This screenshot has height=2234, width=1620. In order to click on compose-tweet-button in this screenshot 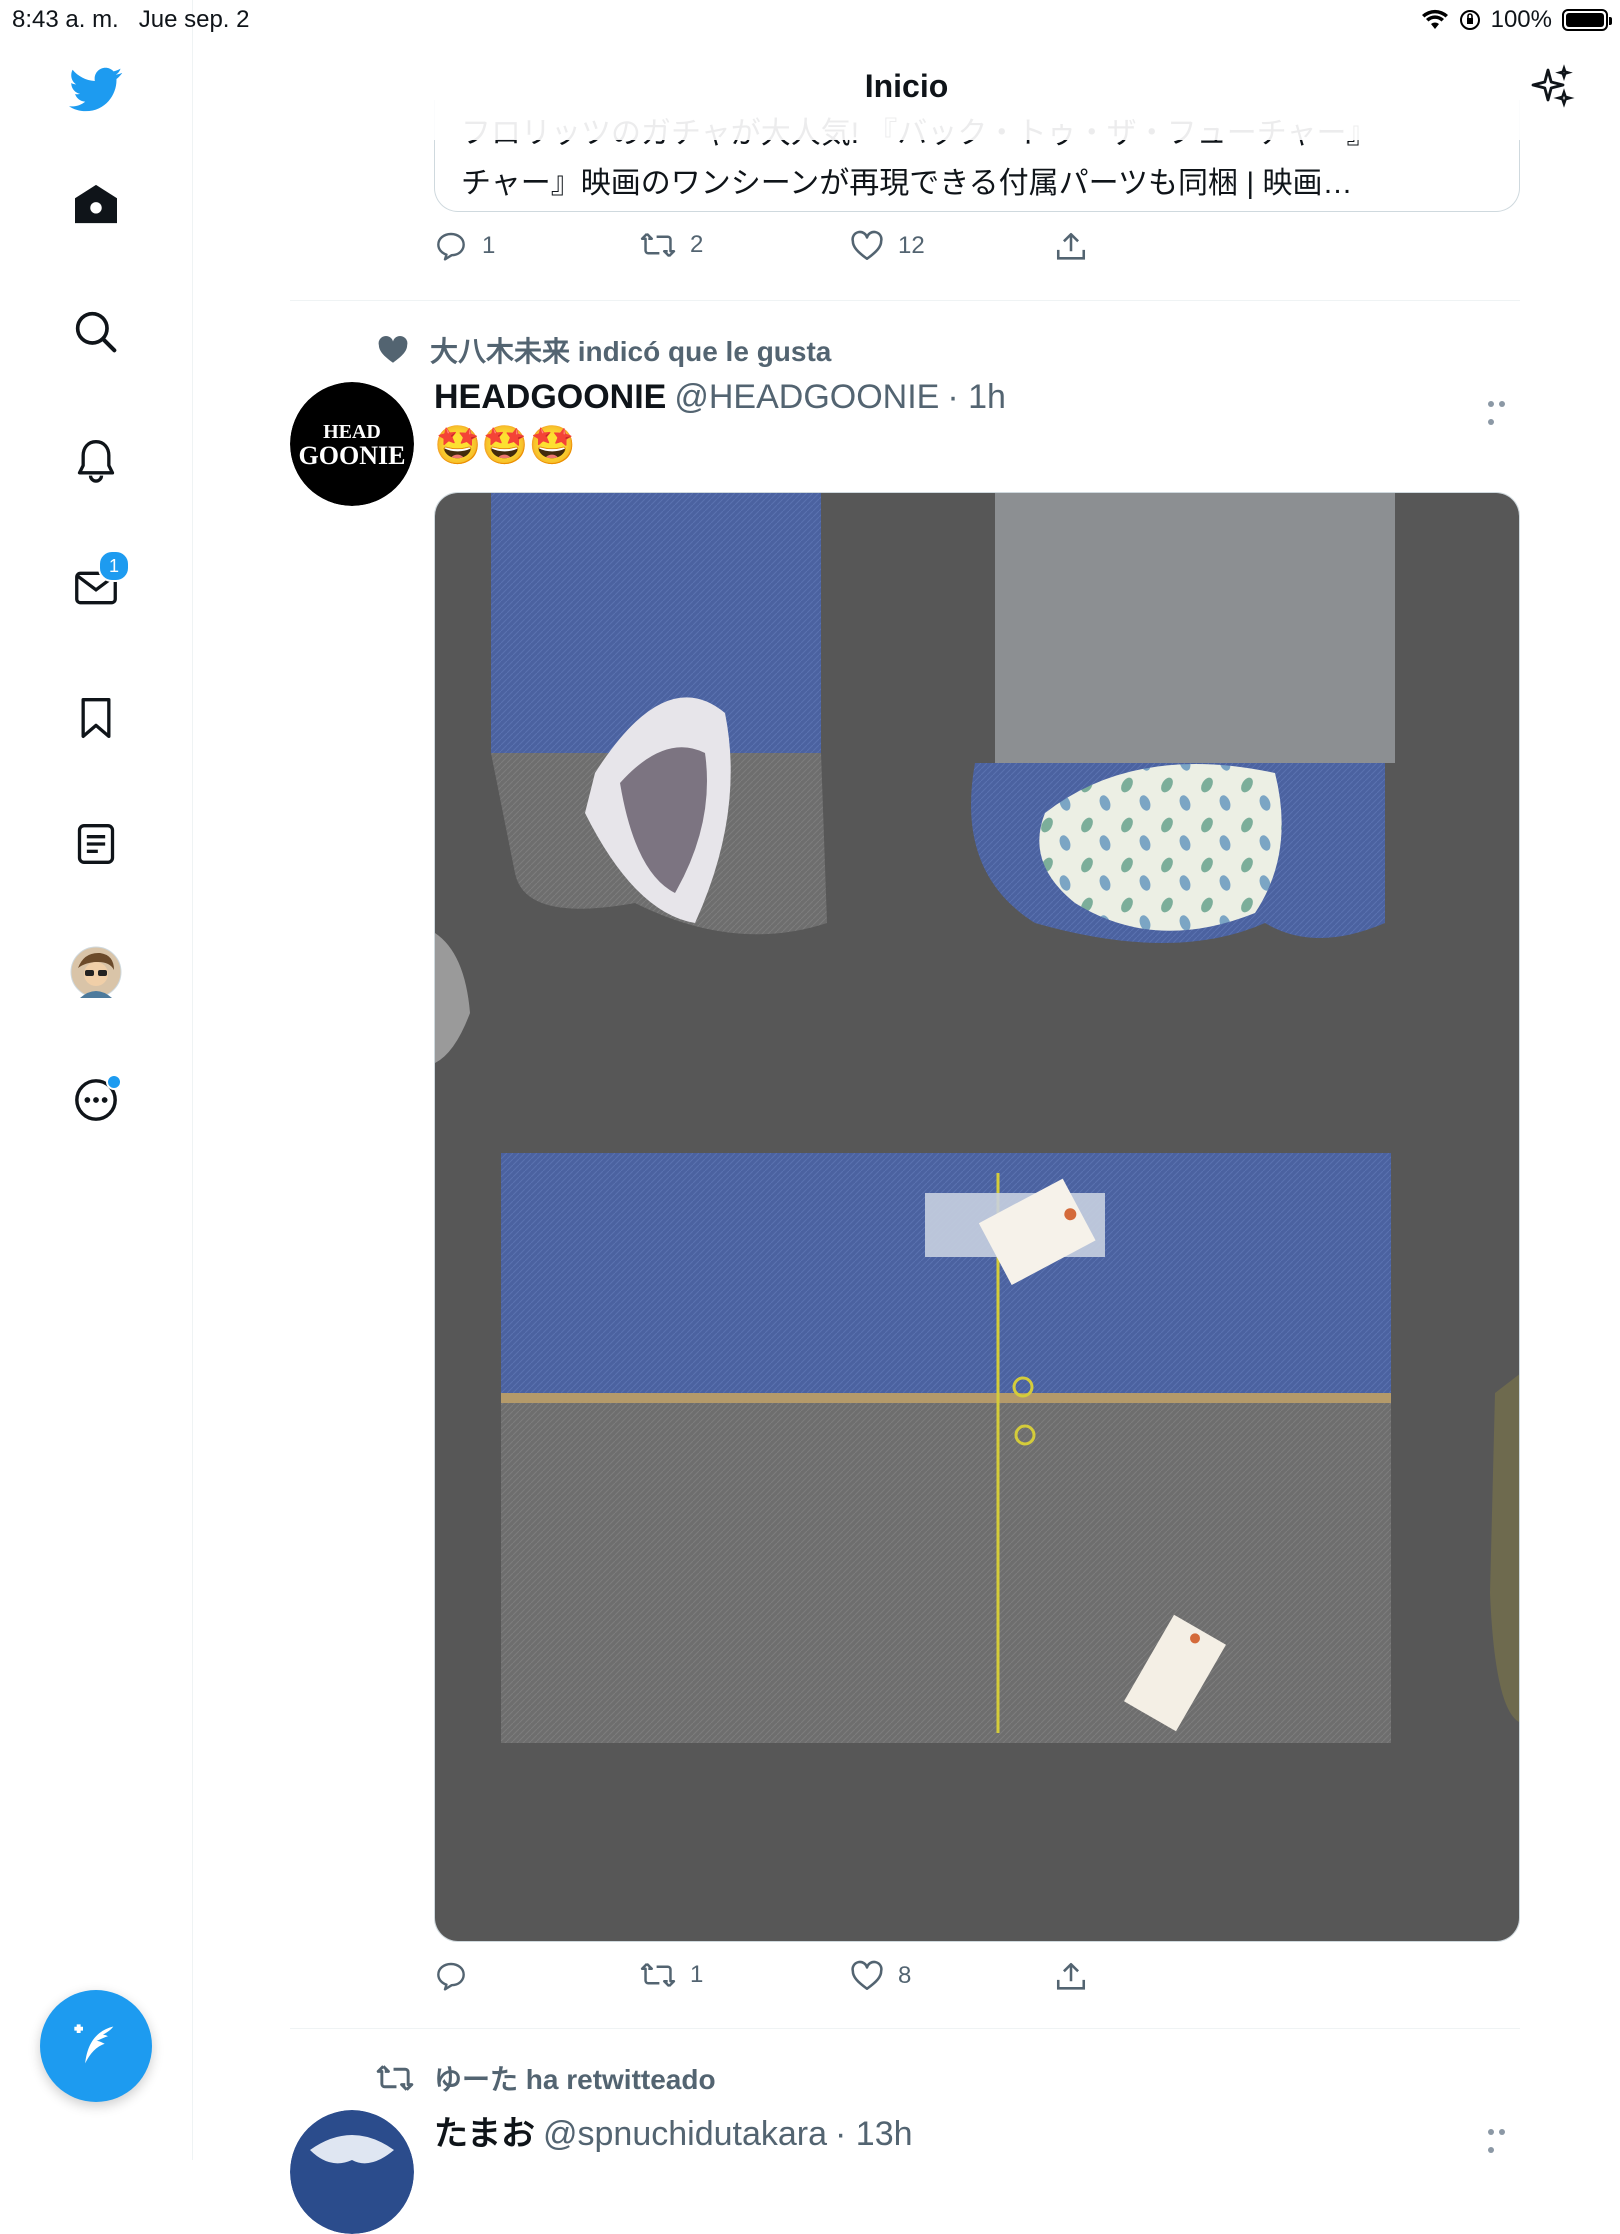, I will do `click(96, 2046)`.